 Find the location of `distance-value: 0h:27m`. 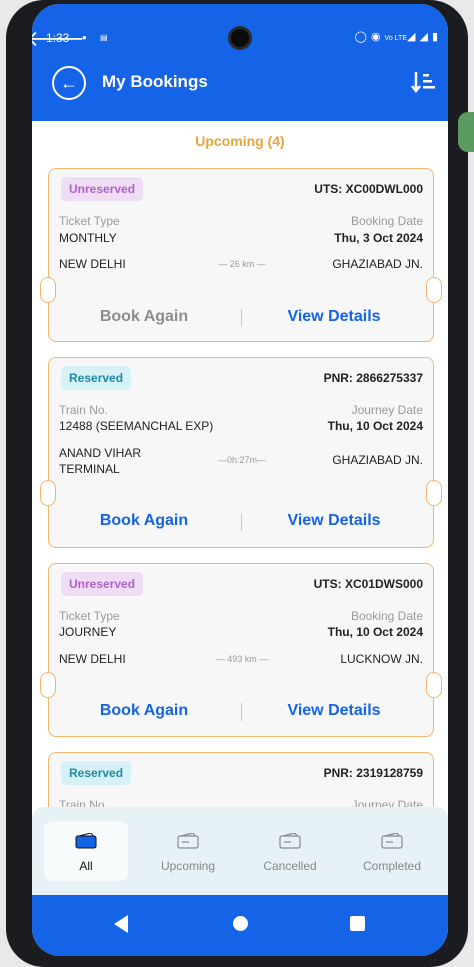

distance-value: 0h:27m is located at coordinates (242, 460).